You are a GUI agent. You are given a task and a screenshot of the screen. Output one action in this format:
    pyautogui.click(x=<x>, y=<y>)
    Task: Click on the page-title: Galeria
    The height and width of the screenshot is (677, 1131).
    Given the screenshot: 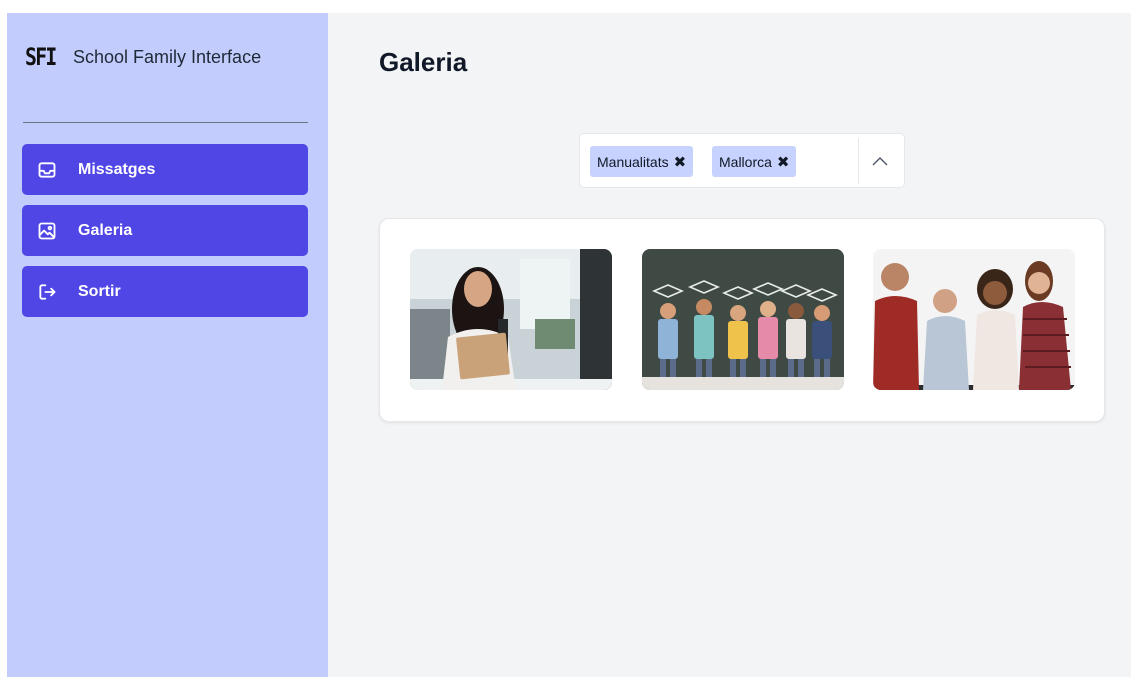 What is the action you would take?
    pyautogui.click(x=423, y=62)
    